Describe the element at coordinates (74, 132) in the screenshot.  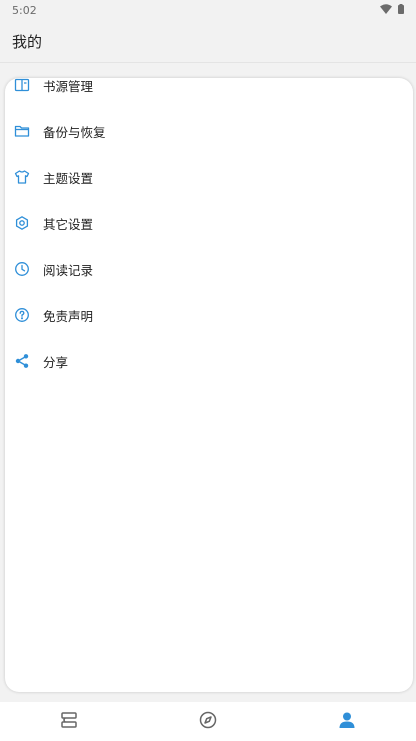
I see `menu-item-label: 备份与恢复` at that location.